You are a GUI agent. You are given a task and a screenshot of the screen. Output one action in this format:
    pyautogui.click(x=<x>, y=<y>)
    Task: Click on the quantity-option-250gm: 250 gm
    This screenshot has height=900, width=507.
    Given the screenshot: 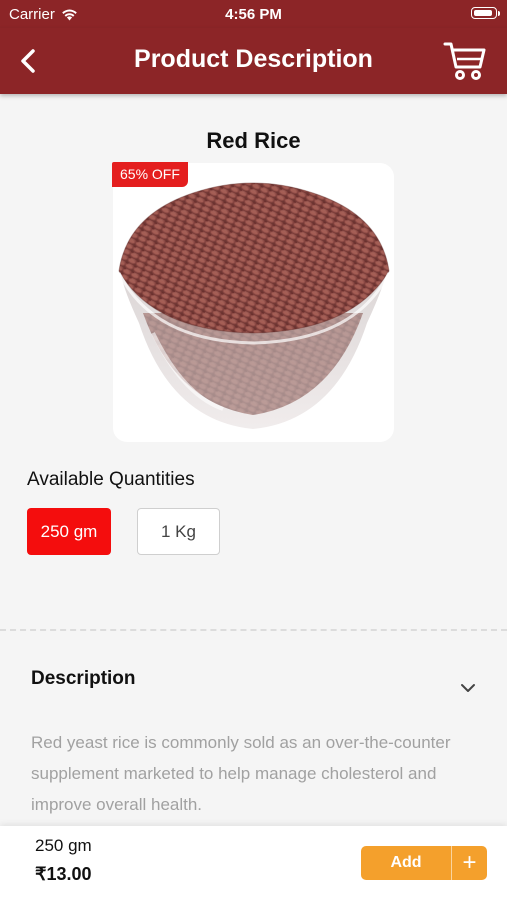 What is the action you would take?
    pyautogui.click(x=69, y=531)
    